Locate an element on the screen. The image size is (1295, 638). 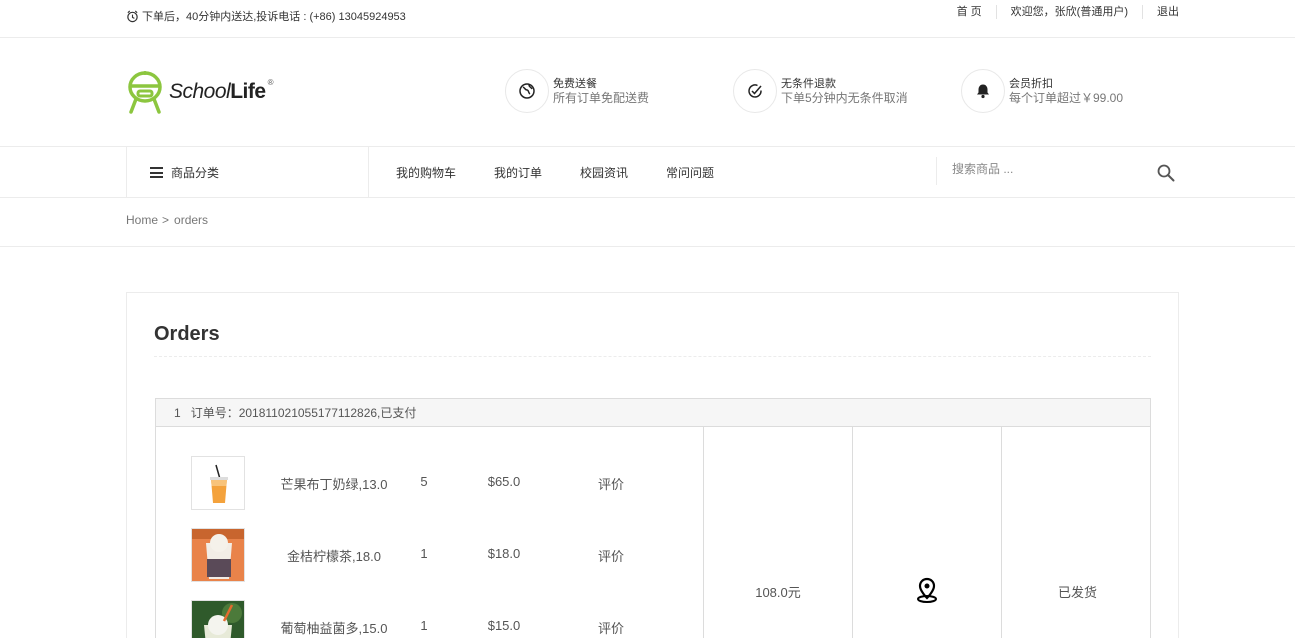
product-name: 葡萄柚益菌多,15.0 is located at coordinates (334, 628).